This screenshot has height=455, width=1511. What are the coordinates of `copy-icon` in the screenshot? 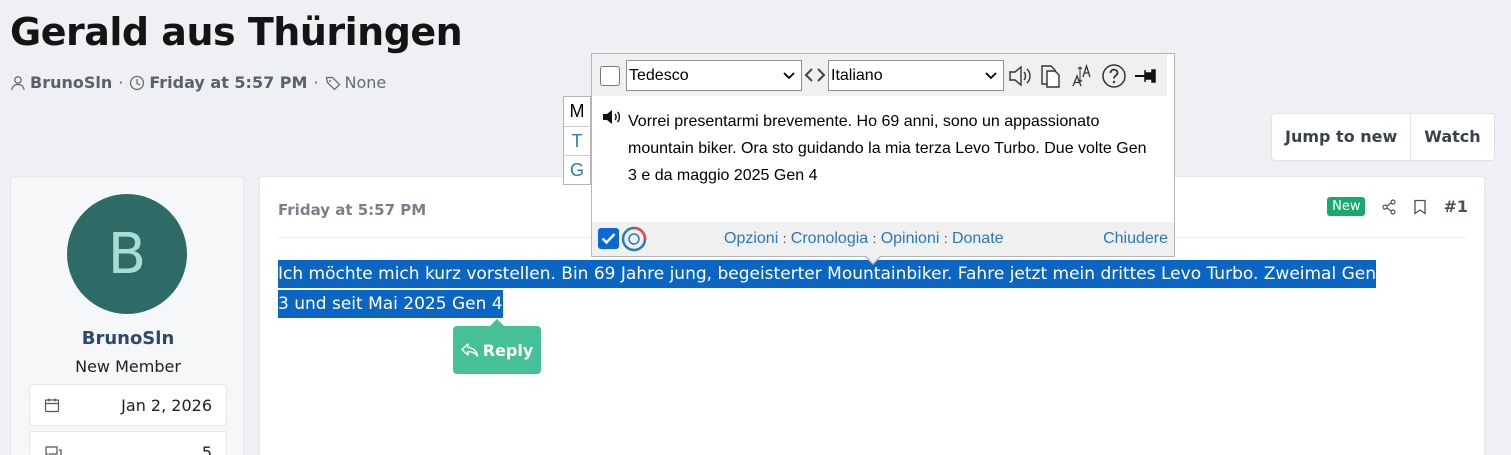 It's located at (1051, 76).